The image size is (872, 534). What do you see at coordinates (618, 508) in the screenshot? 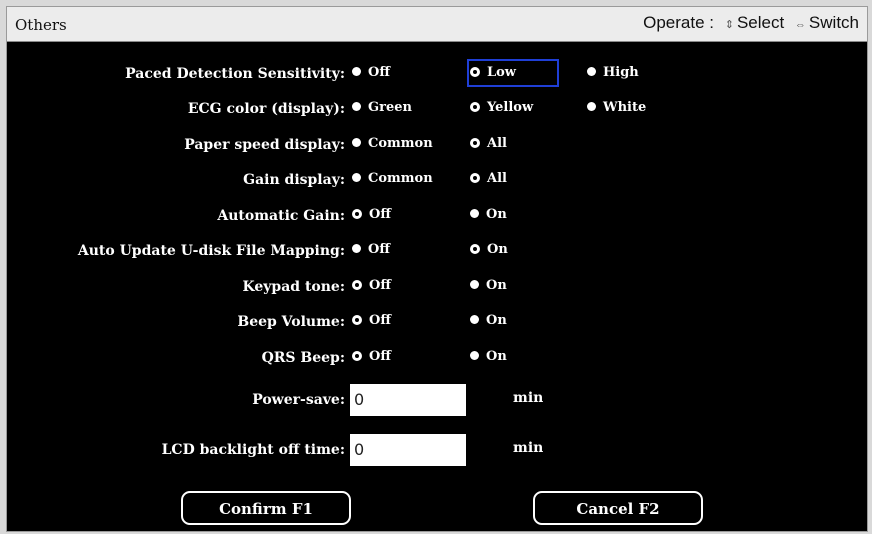
I see `cancel-button: Cancel F2` at bounding box center [618, 508].